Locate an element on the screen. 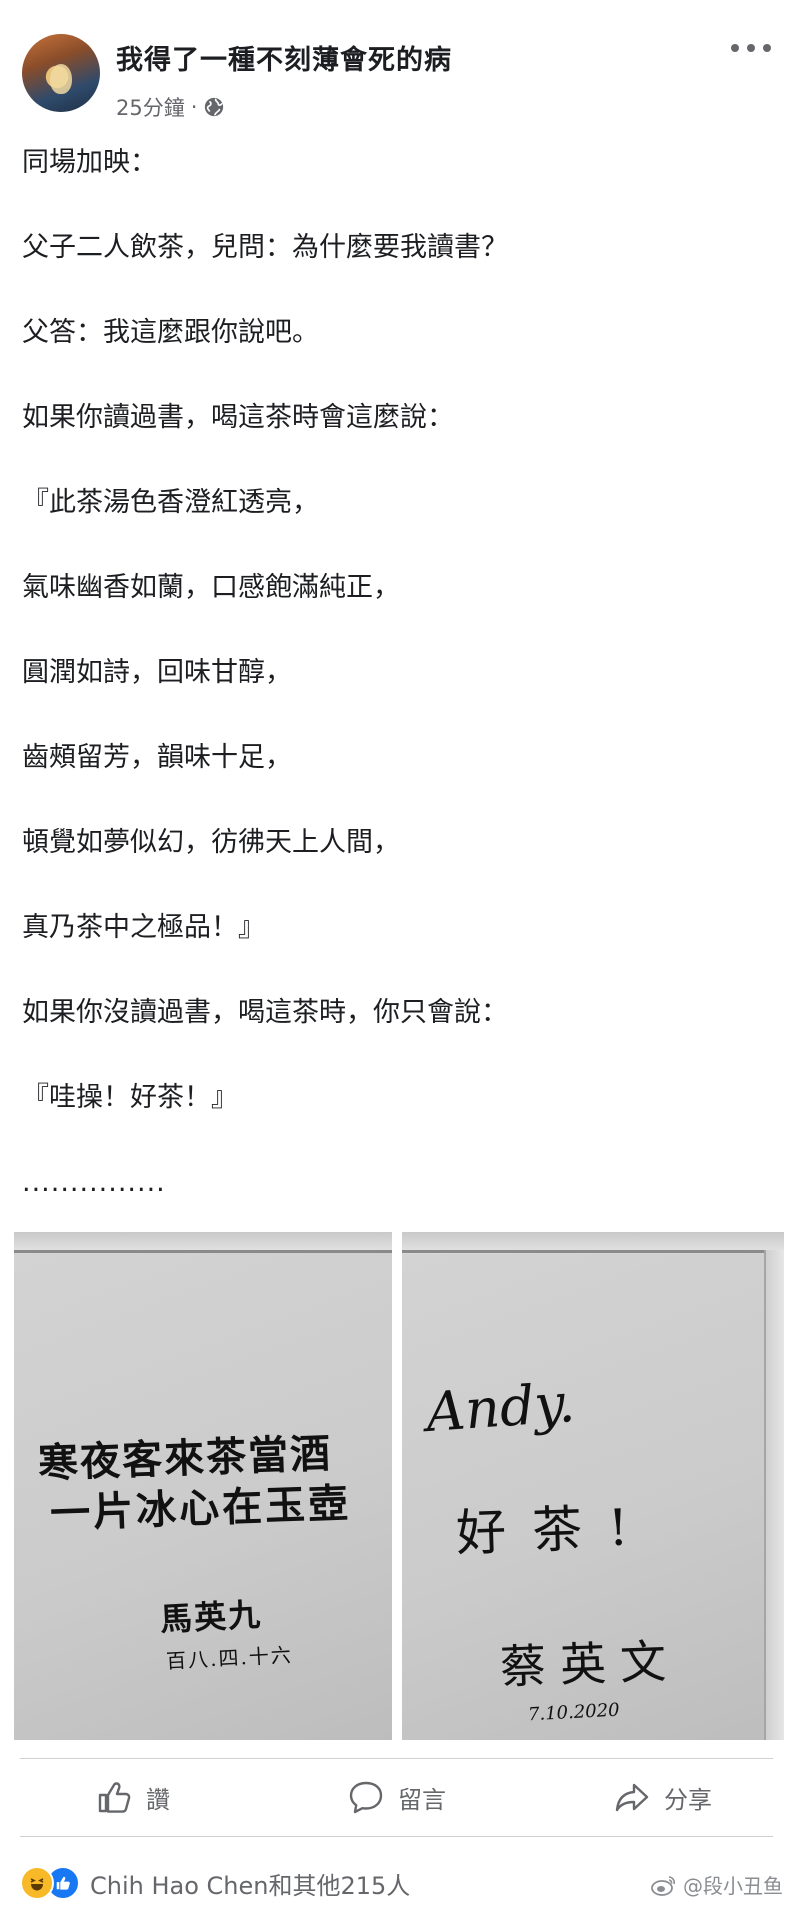 The image size is (793, 1920). calligraphy-date: 百八.四.十六 is located at coordinates (229, 1658).